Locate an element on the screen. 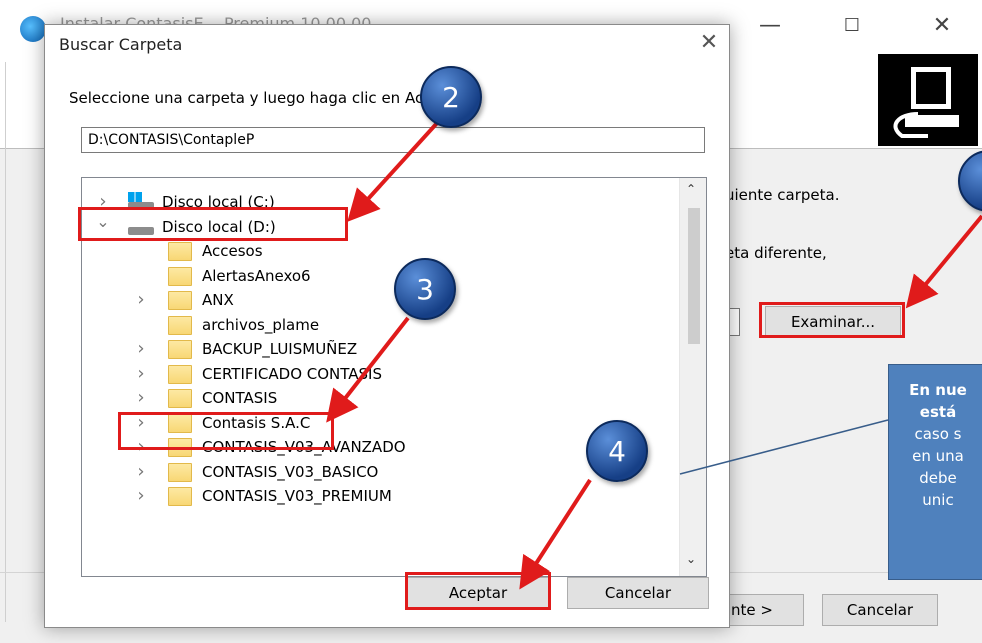 The image size is (982, 643). tree-item: › CONTASIS_V03_PREMIUM is located at coordinates (380, 496).